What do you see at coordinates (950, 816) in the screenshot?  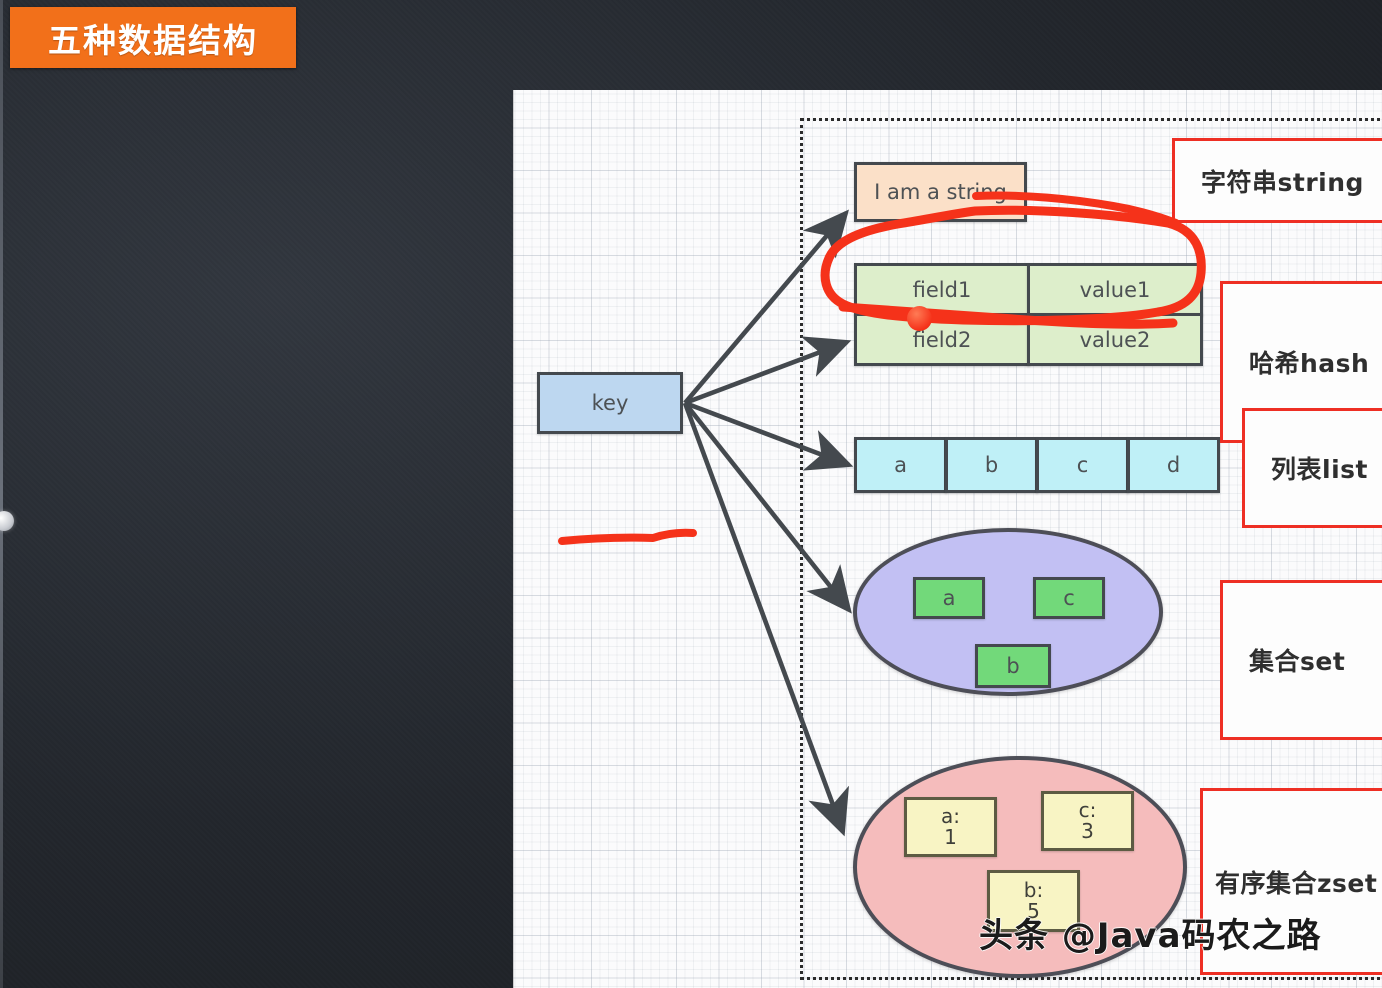 I see `zset-item-a-member: a:` at bounding box center [950, 816].